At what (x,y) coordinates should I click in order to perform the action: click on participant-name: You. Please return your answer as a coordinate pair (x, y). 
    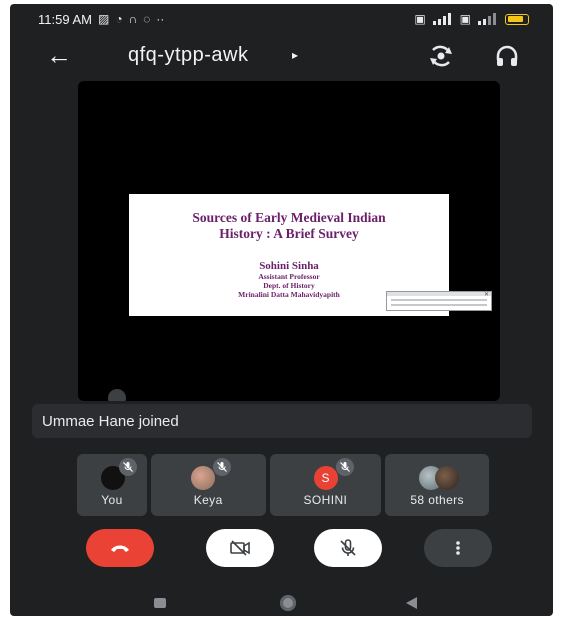
    Looking at the image, I should click on (112, 500).